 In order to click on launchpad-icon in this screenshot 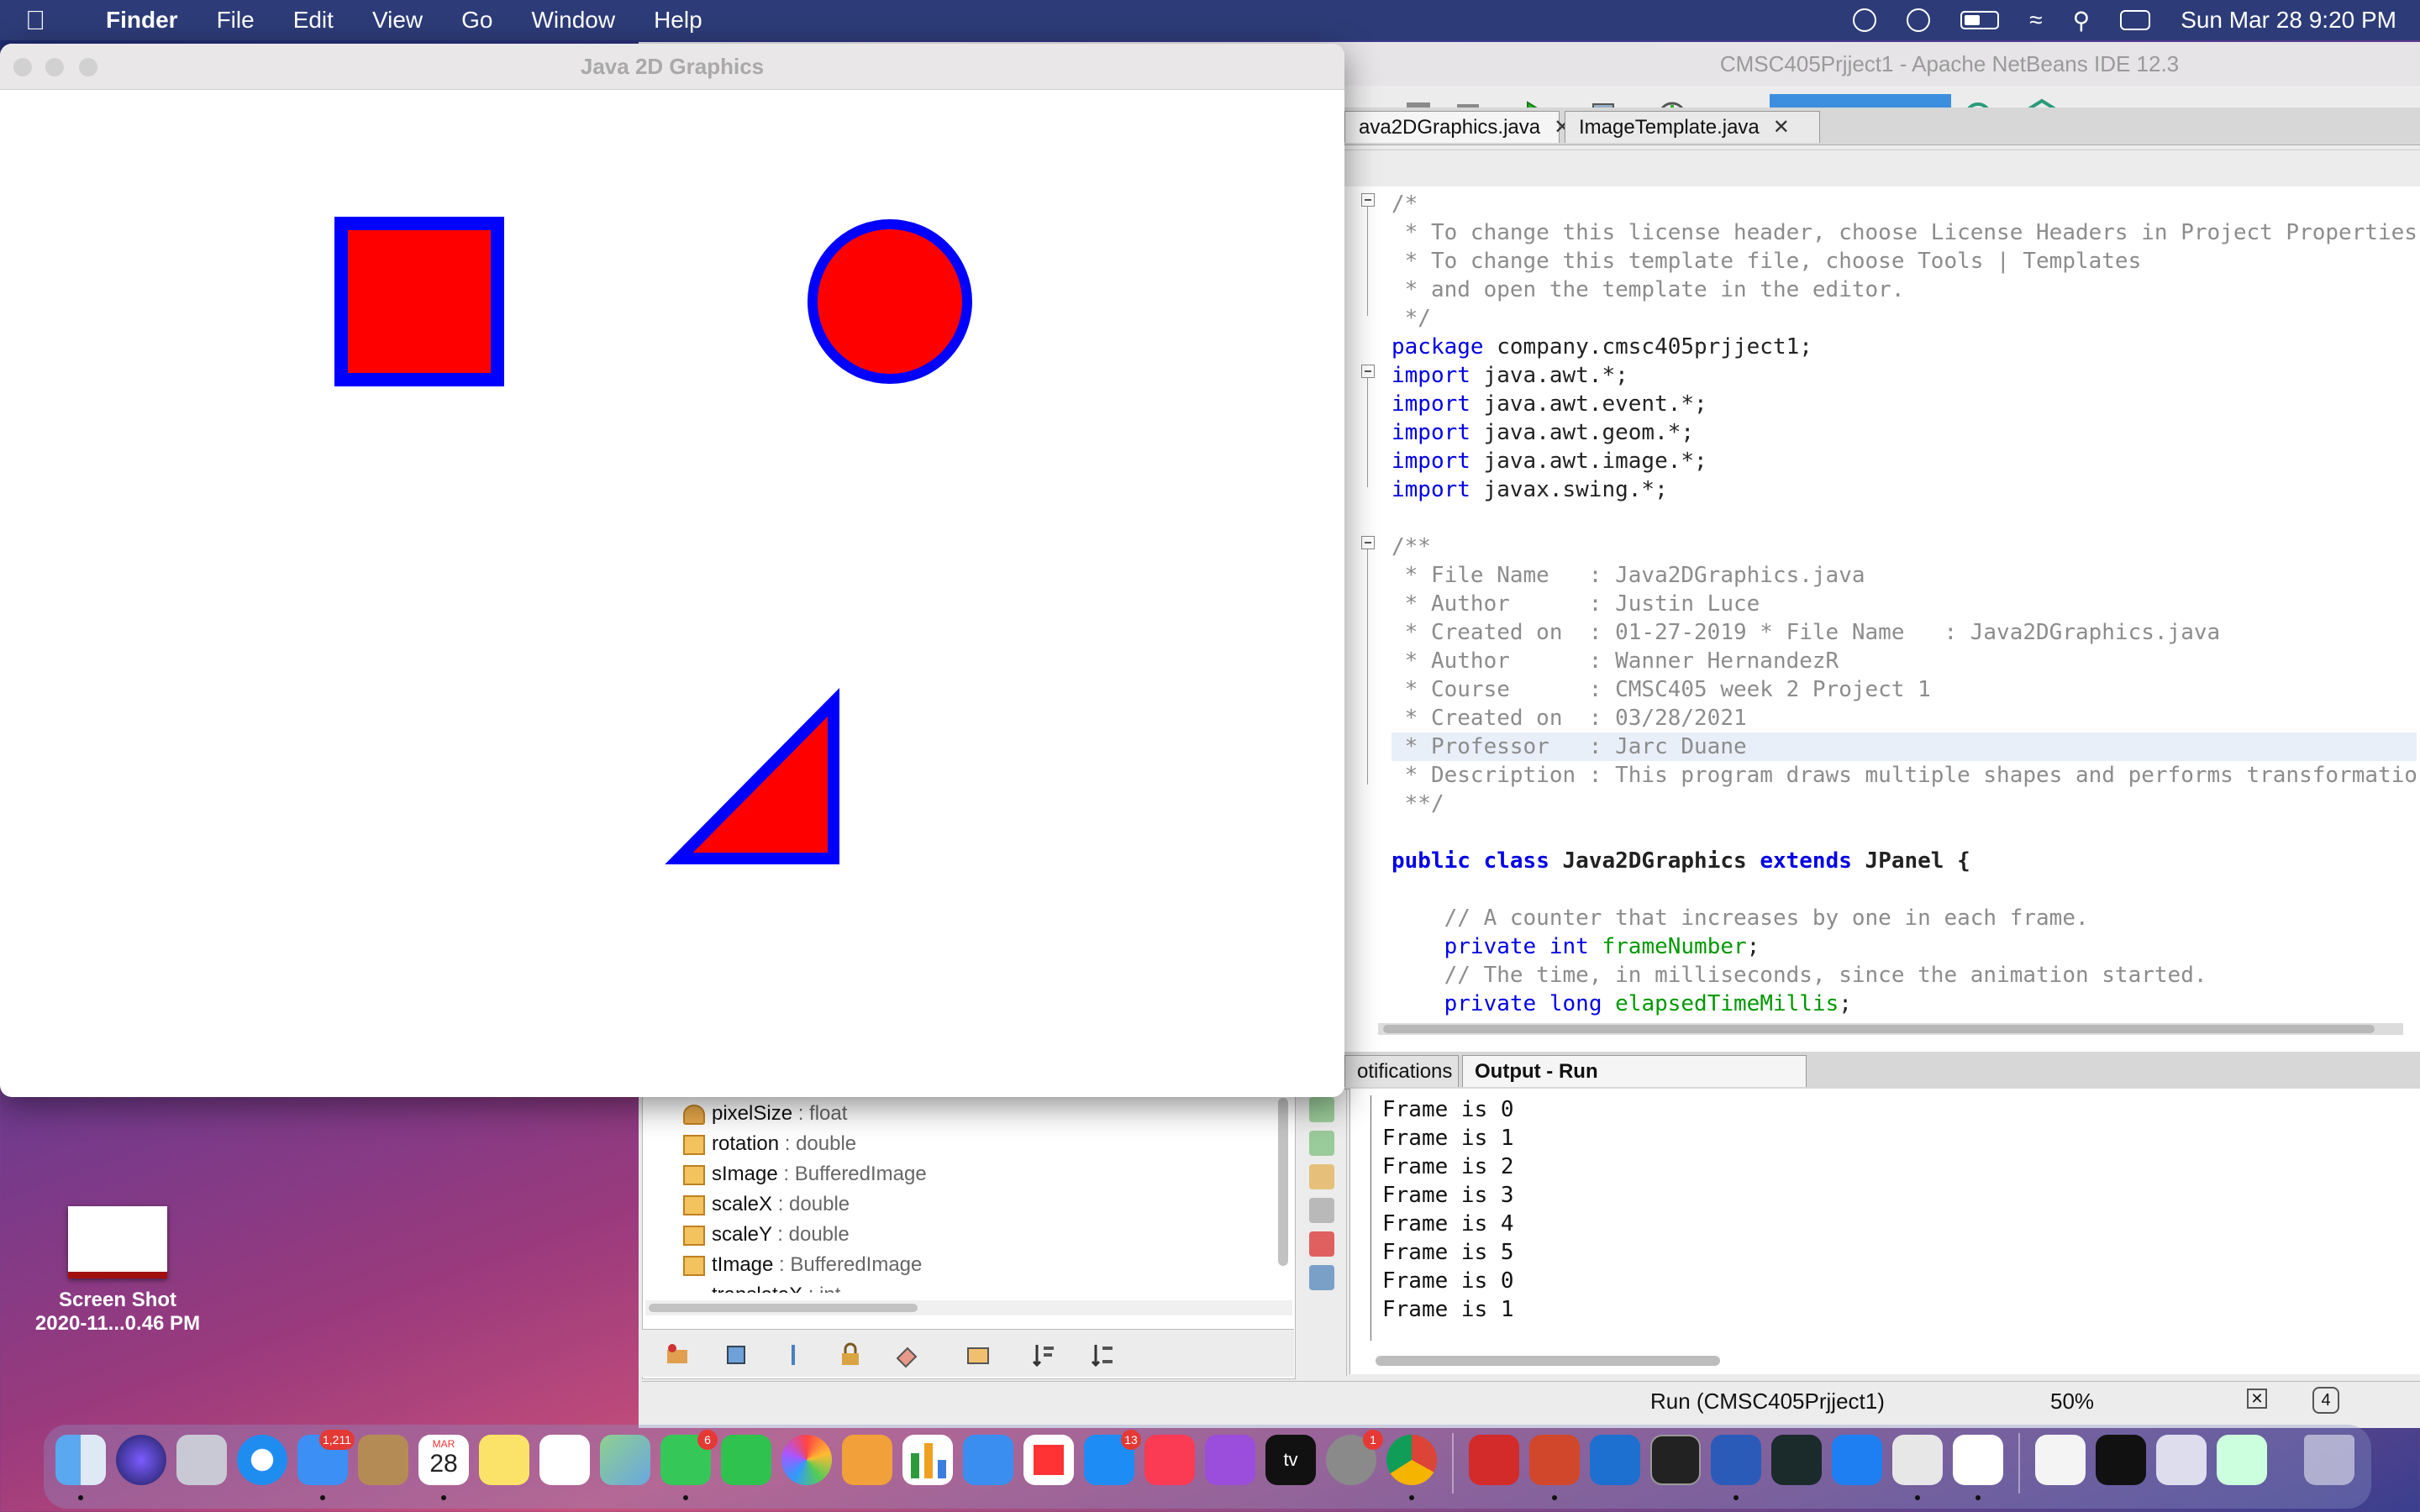, I will do `click(202, 1460)`.